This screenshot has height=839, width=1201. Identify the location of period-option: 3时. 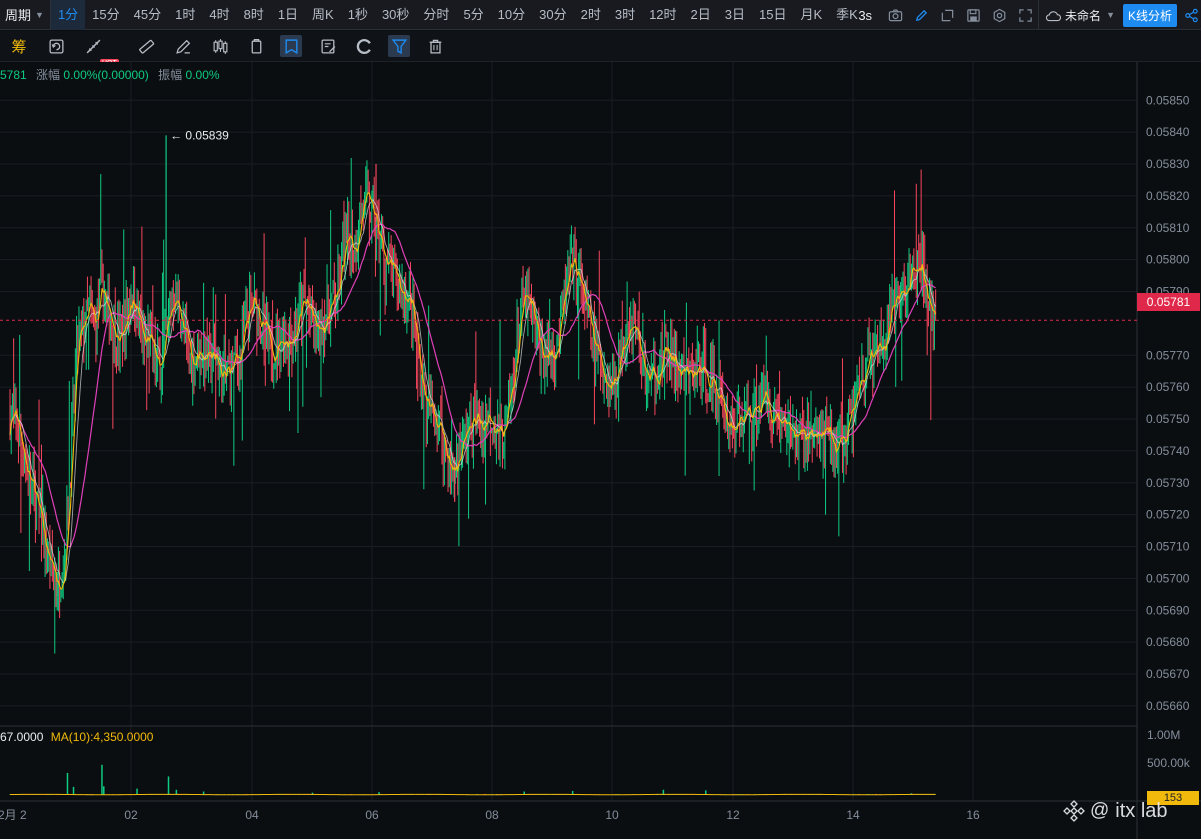
(625, 15).